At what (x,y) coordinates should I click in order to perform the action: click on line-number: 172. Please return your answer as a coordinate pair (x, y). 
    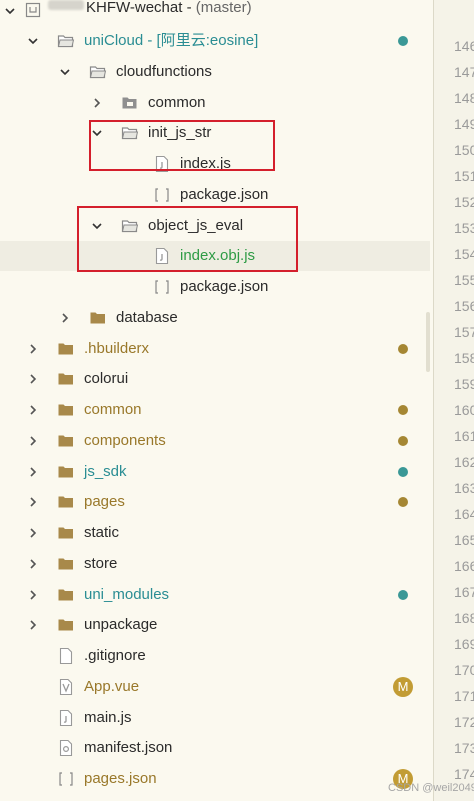
    Looking at the image, I should click on (464, 722).